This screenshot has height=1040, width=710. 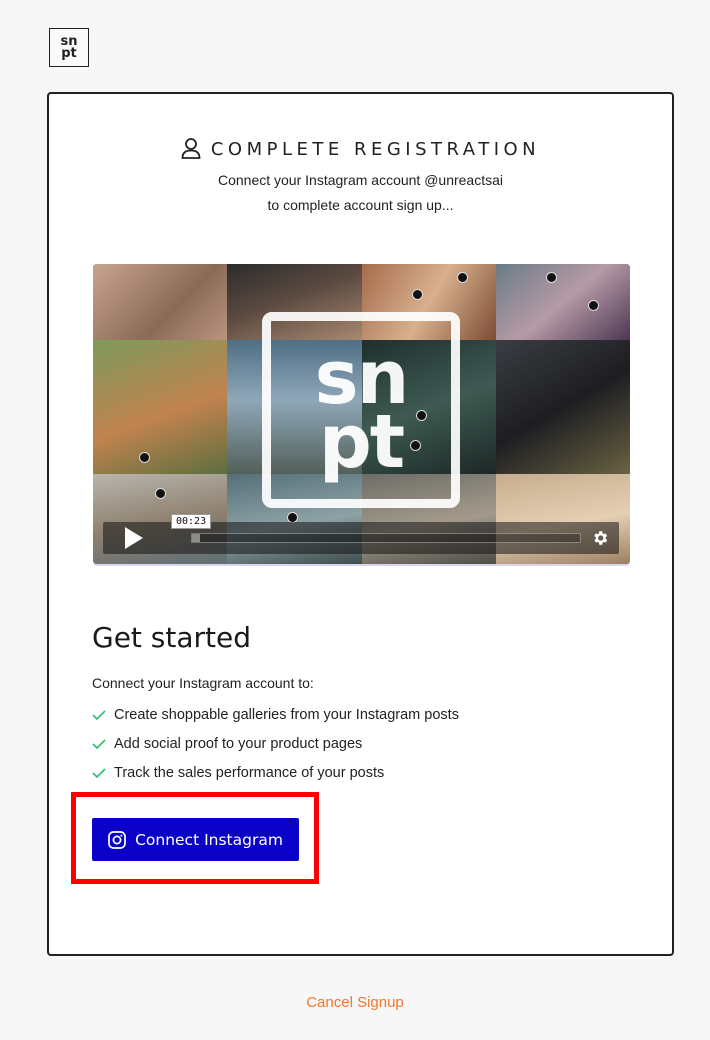 I want to click on get-started-intro: Connect your Instagram account to:, so click(x=203, y=683).